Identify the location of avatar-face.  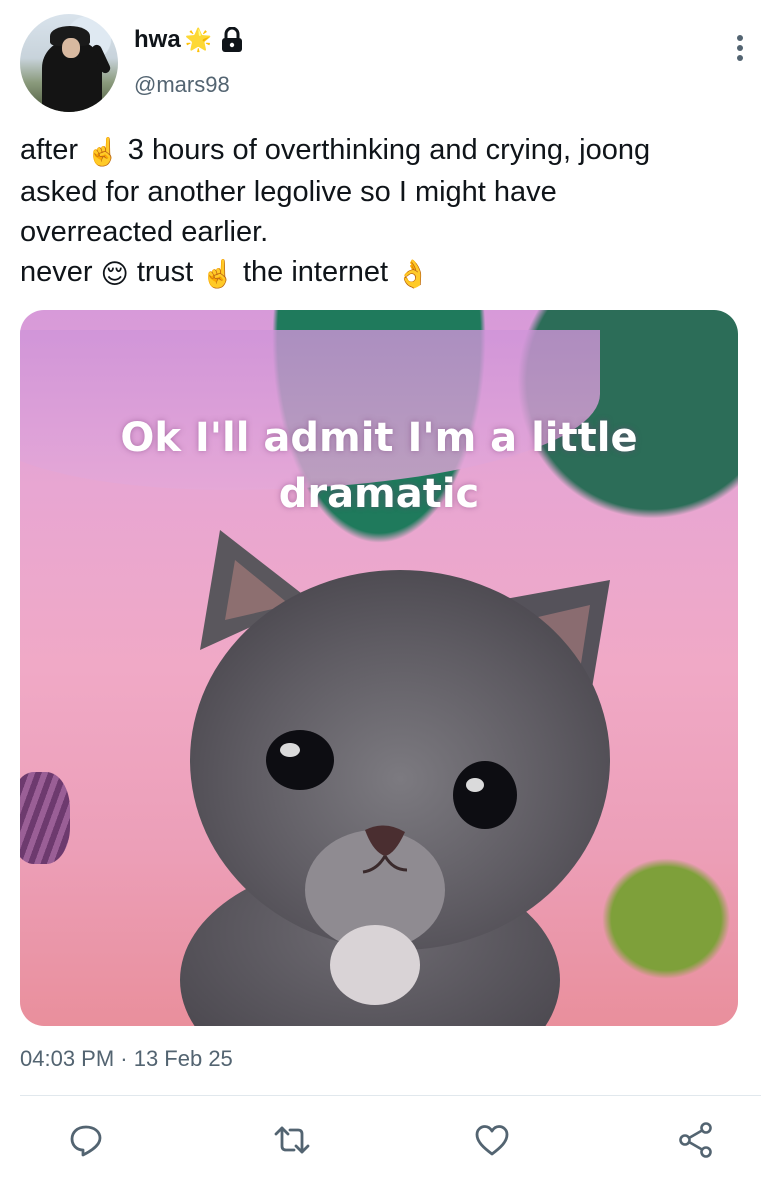
(71, 48).